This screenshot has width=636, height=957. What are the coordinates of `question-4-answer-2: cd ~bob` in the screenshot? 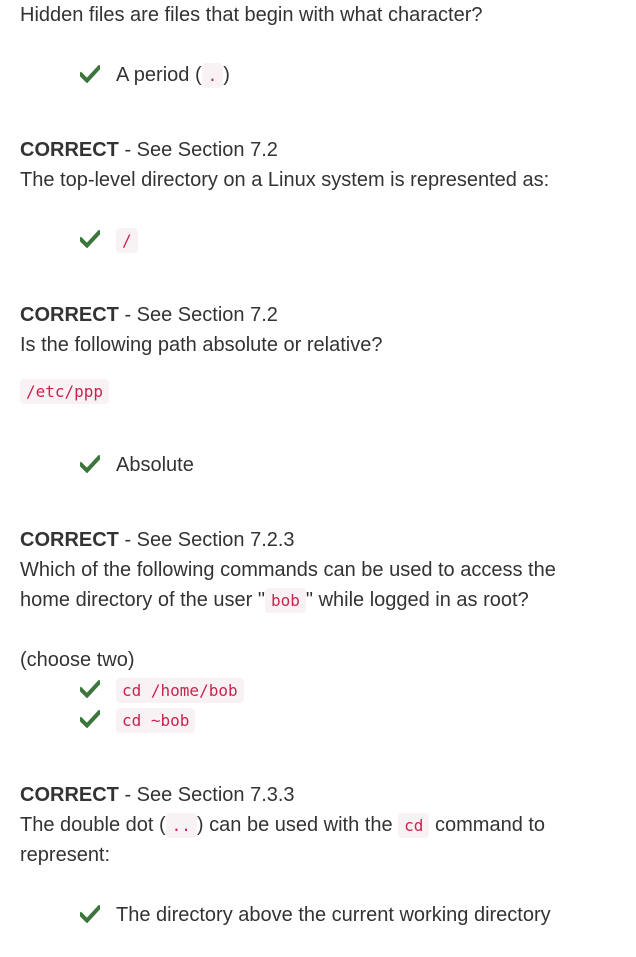 It's located at (138, 720).